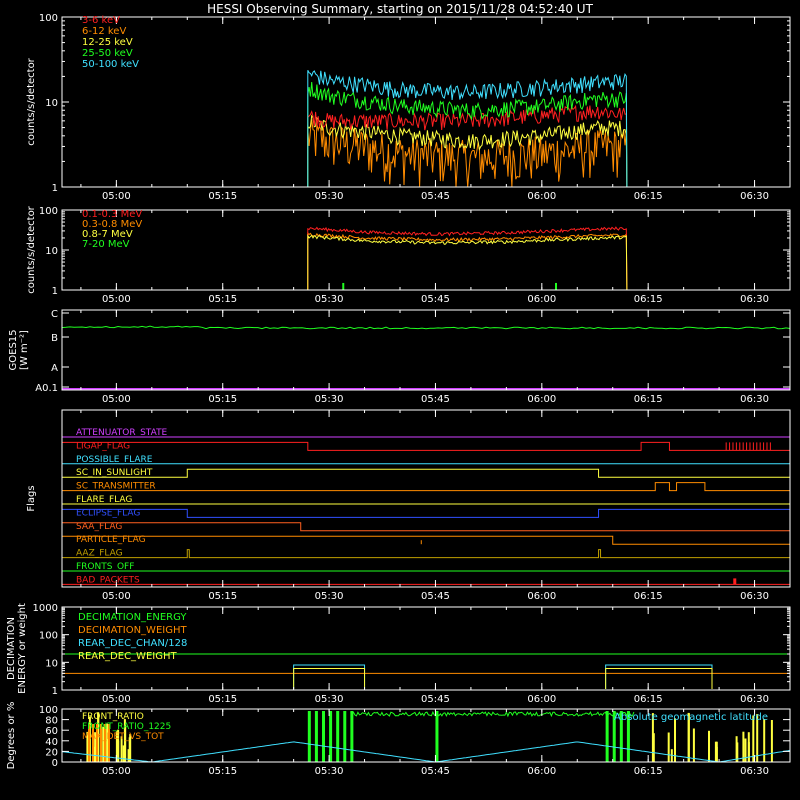  Describe the element at coordinates (132, 630) in the screenshot. I see `legend-item: DECIMATION_WEIGHT` at that location.